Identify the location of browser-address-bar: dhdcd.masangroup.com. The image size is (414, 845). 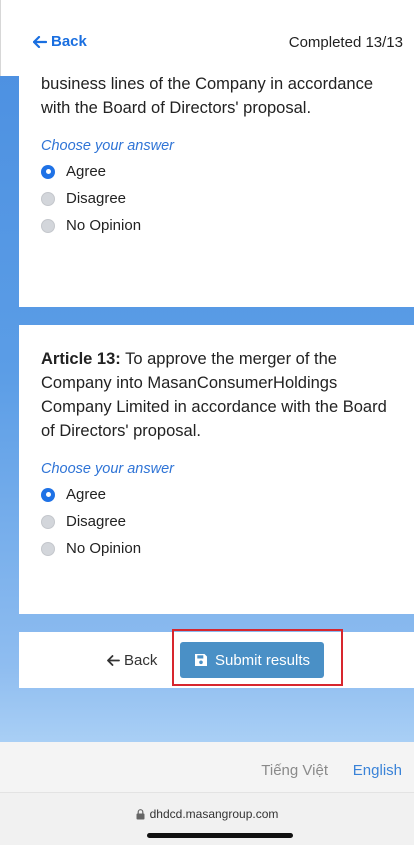
(207, 818).